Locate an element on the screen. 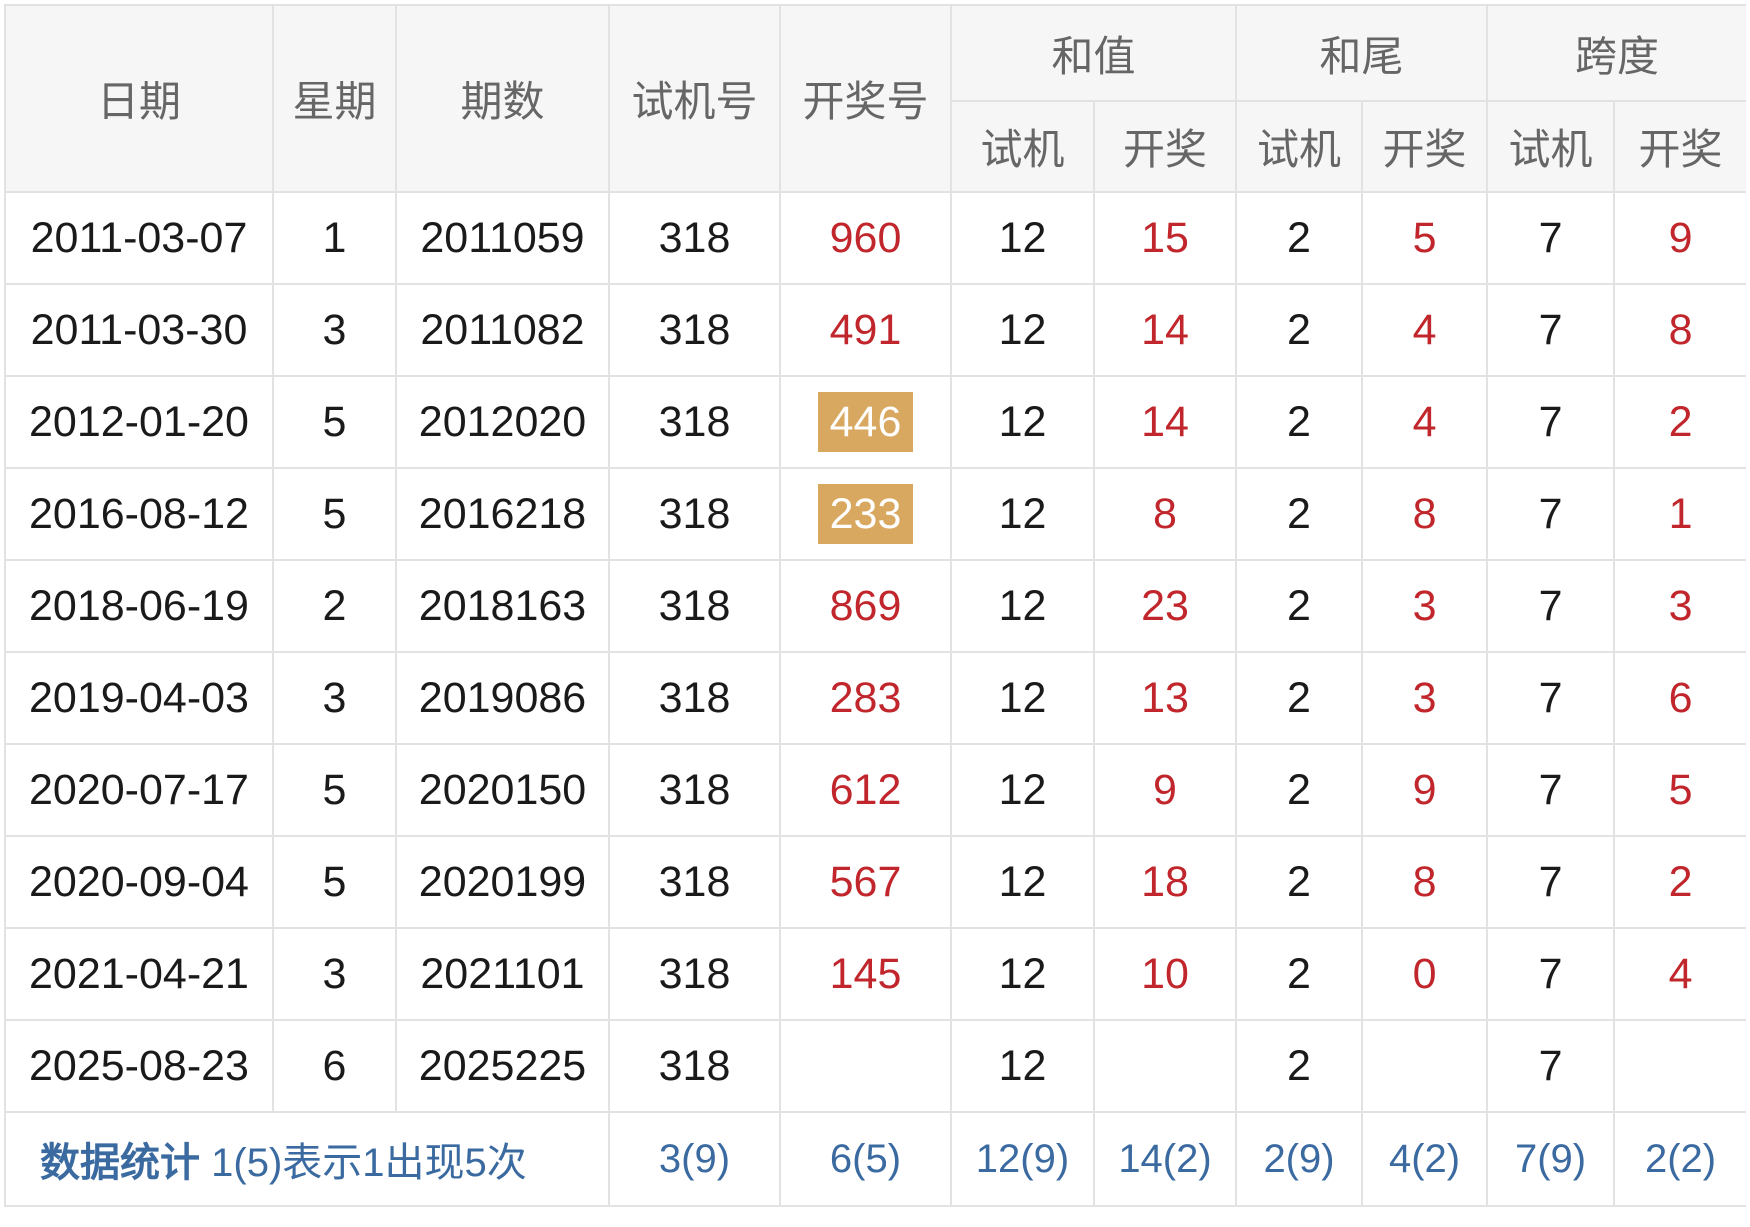 The height and width of the screenshot is (1227, 1750). table-row: 2011-03-30 3 2011082 318 491 12 14 2 4 7 8 is located at coordinates (875, 330).